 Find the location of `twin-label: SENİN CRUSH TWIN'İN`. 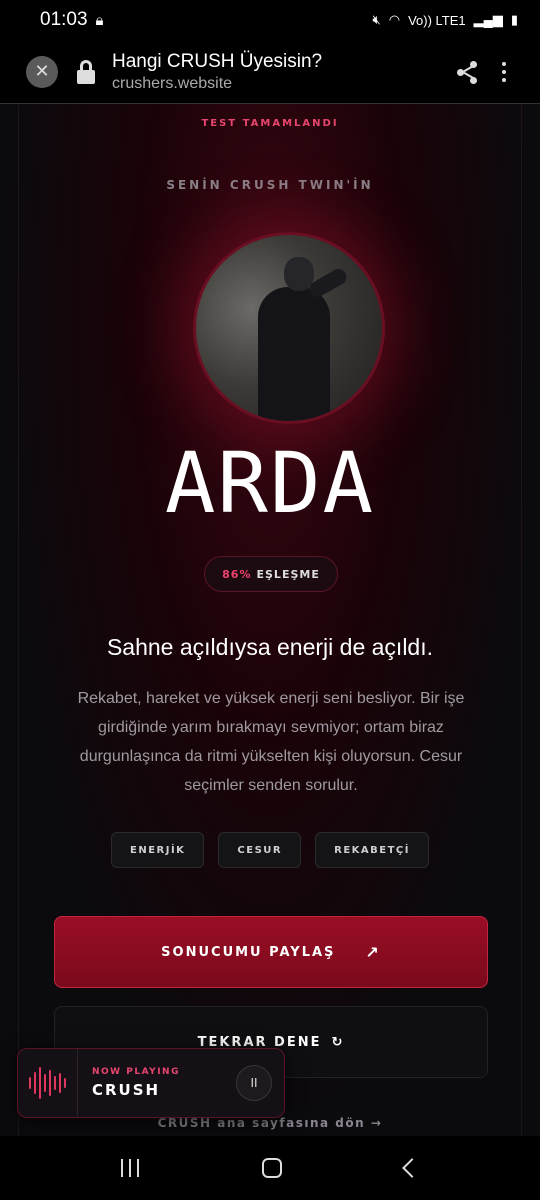

twin-label: SENİN CRUSH TWIN'İN is located at coordinates (270, 185).